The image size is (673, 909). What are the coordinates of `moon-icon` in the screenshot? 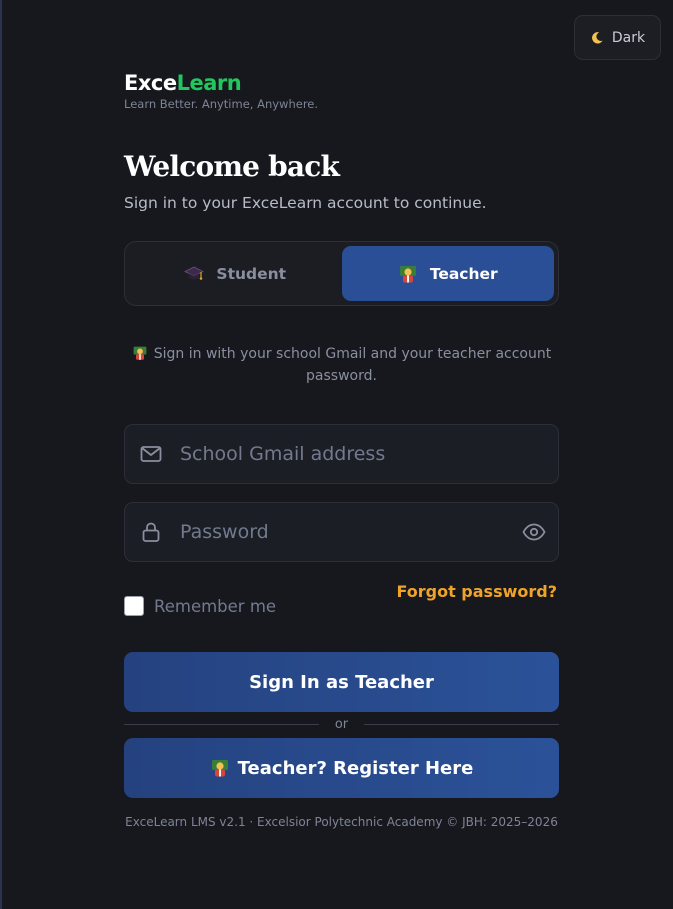 It's located at (597, 37).